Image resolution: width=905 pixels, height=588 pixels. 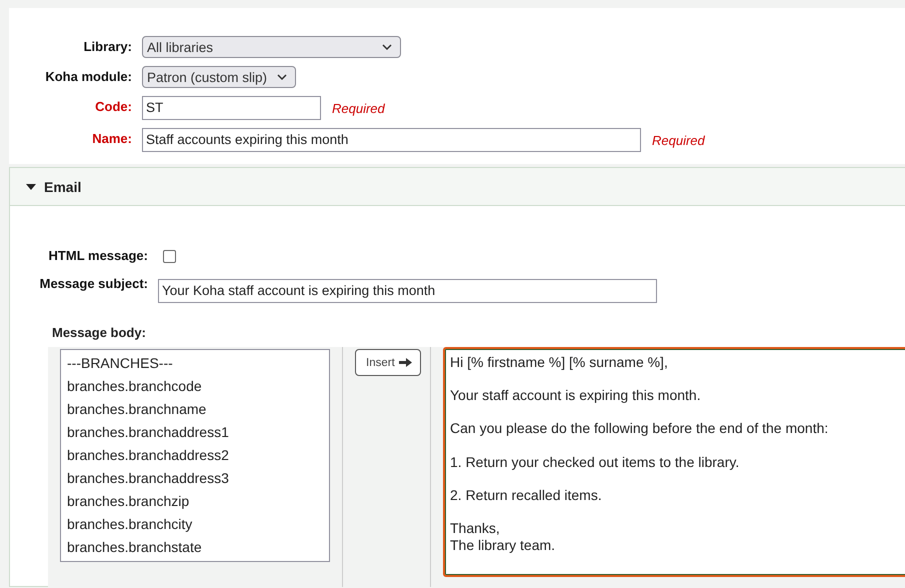 What do you see at coordinates (405, 362) in the screenshot?
I see `arrow-right-icon` at bounding box center [405, 362].